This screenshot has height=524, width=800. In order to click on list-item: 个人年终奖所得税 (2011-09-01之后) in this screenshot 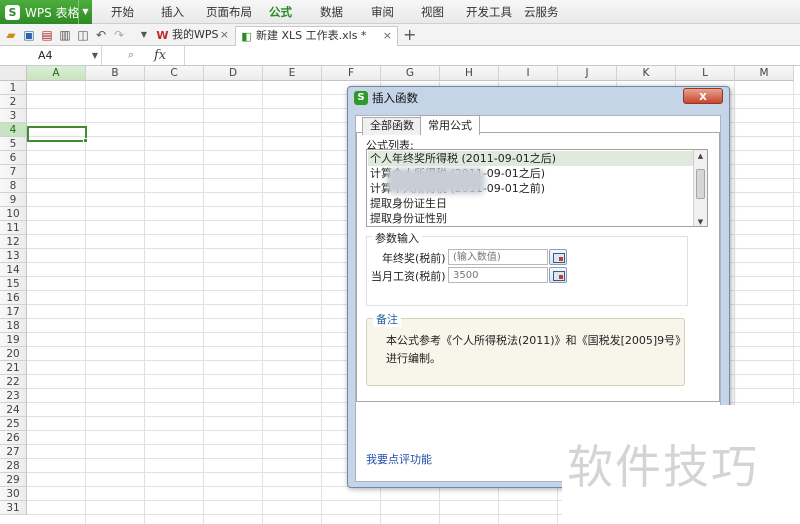, I will do `click(530, 158)`.